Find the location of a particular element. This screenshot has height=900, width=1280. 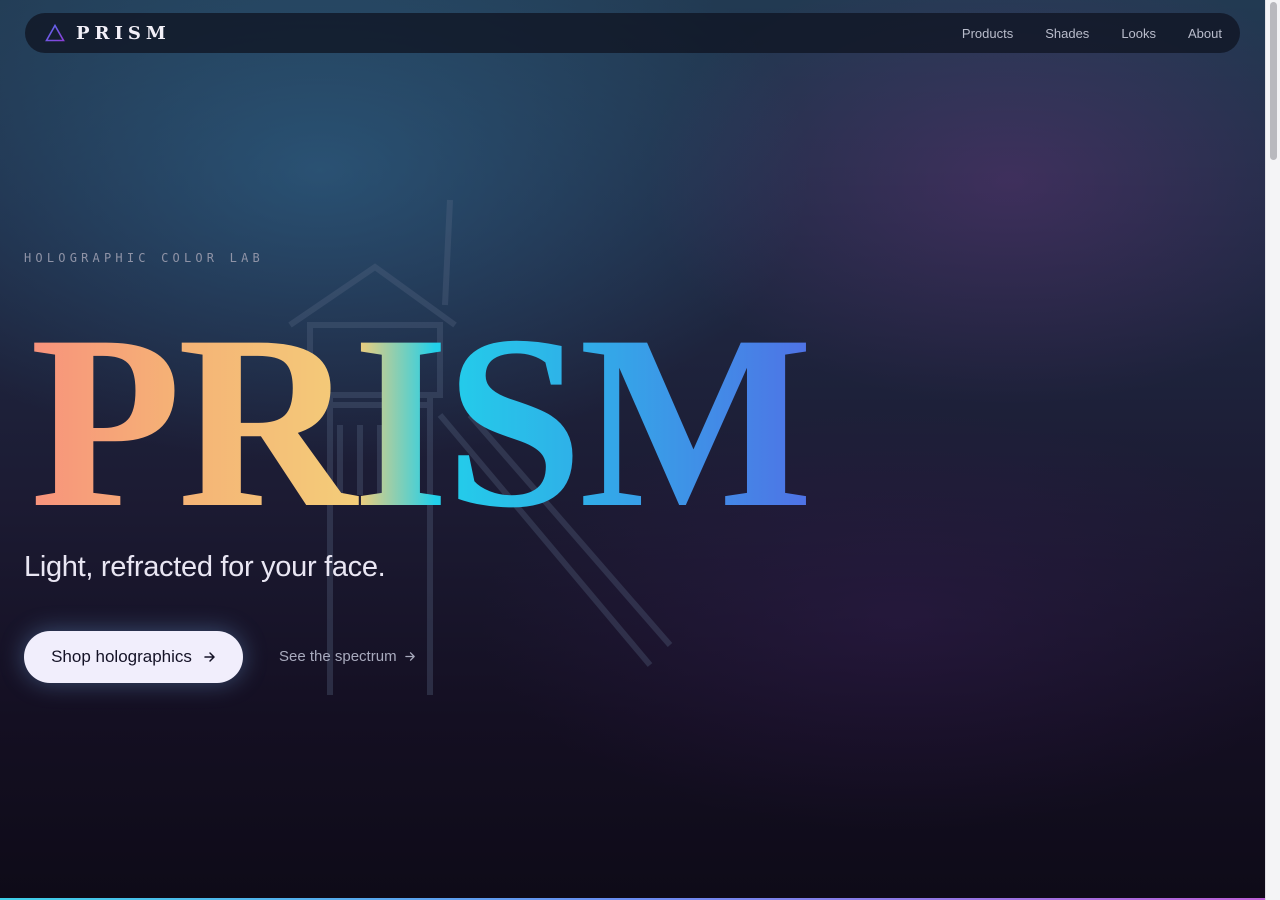

vertical-scrollbar is located at coordinates (1272, 450).